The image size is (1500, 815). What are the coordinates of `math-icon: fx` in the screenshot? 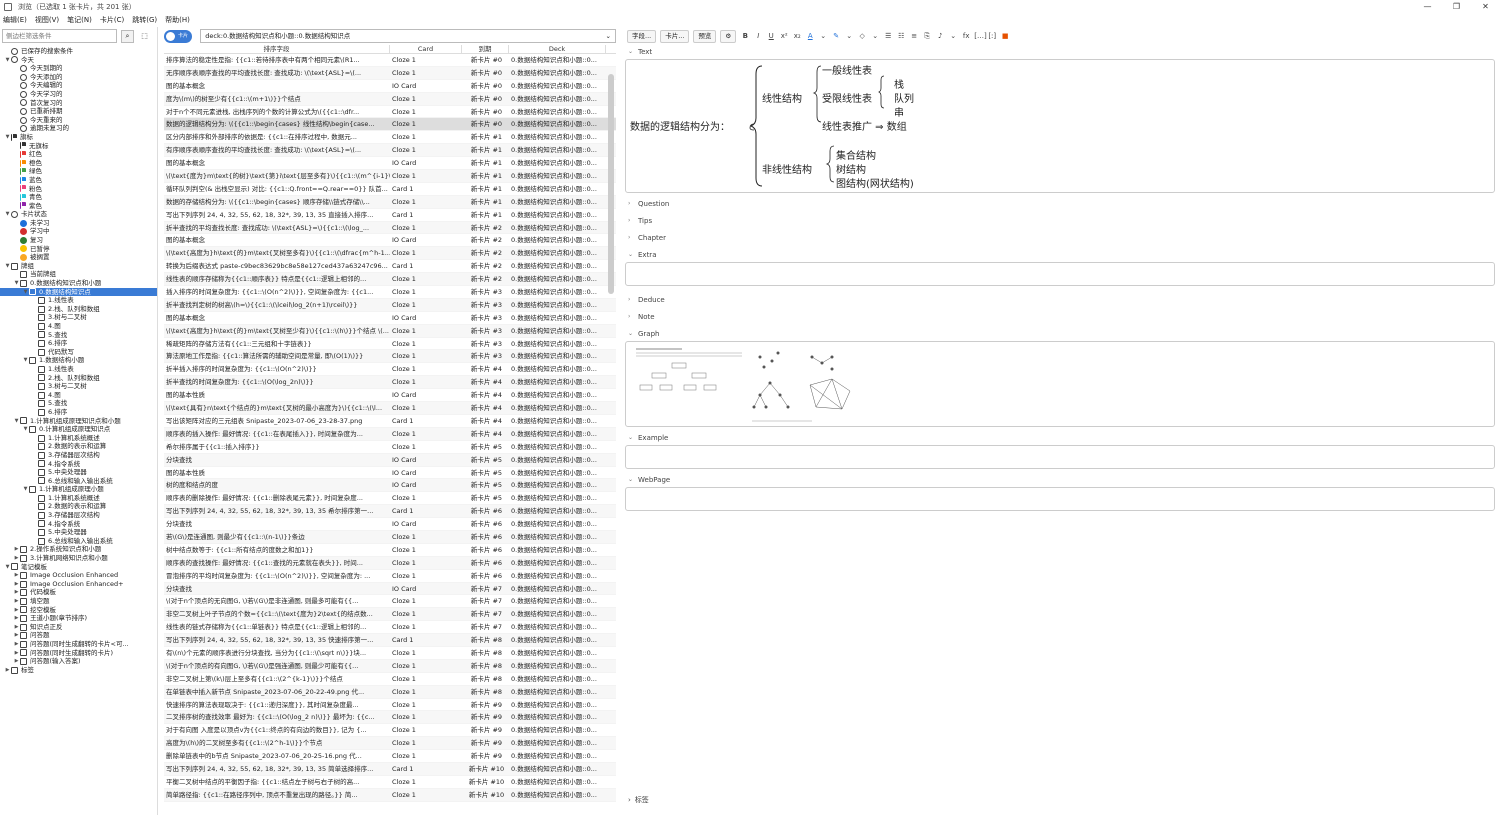 It's located at (966, 36).